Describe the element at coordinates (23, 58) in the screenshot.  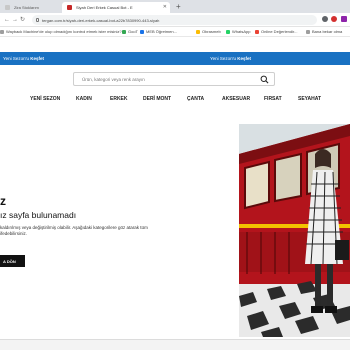
I see `promo-link-left: Yeni Sezon'u Keşfet` at that location.